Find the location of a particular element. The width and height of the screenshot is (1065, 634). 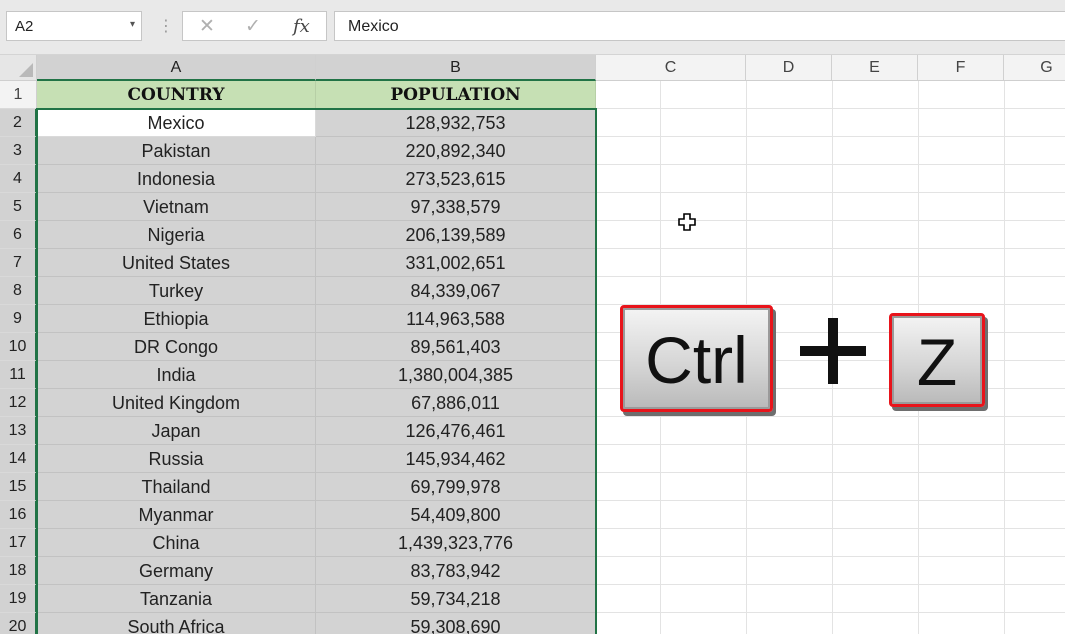

enter-icon: ✓ is located at coordinates (253, 26).